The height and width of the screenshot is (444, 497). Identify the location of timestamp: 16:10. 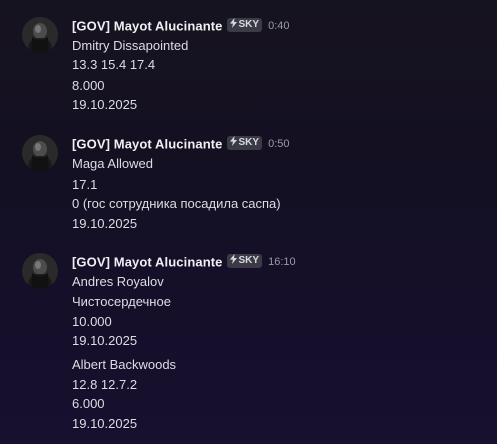
(282, 262).